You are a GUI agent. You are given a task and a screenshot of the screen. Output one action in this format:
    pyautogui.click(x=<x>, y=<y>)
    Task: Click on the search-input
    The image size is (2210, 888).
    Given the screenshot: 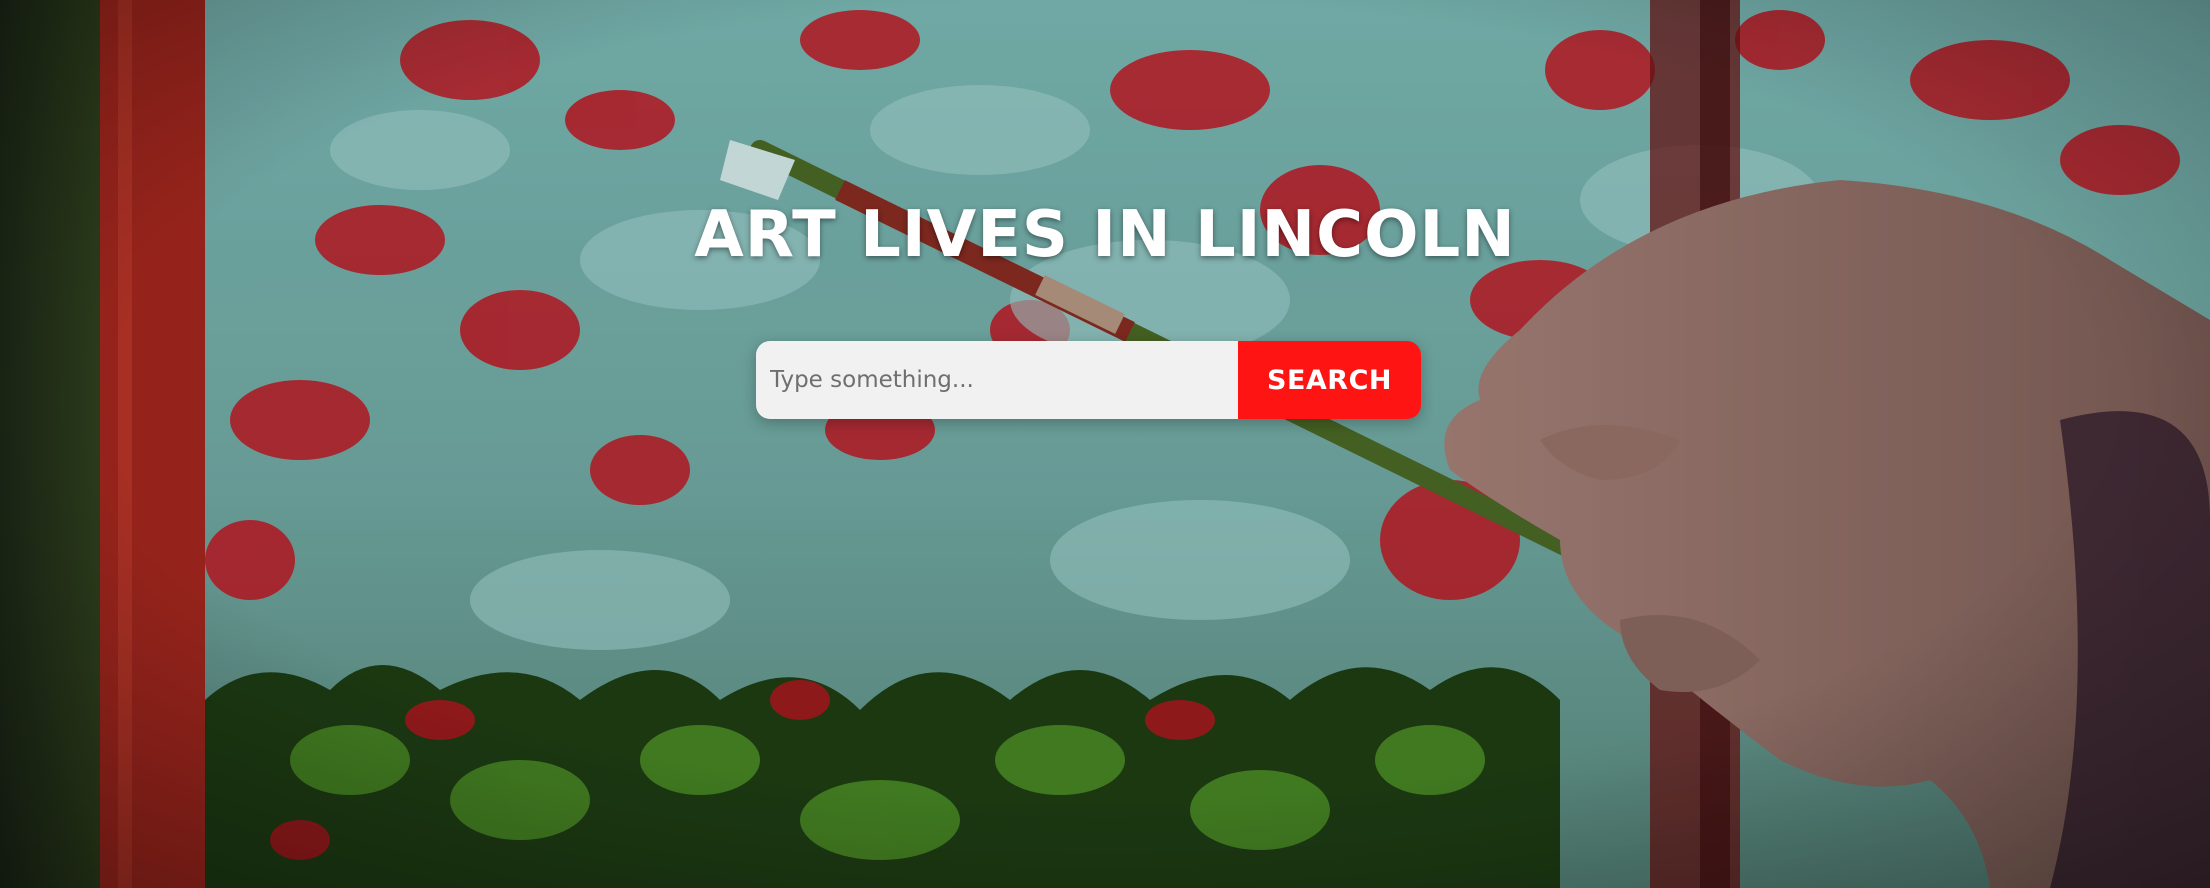 What is the action you would take?
    pyautogui.click(x=997, y=380)
    